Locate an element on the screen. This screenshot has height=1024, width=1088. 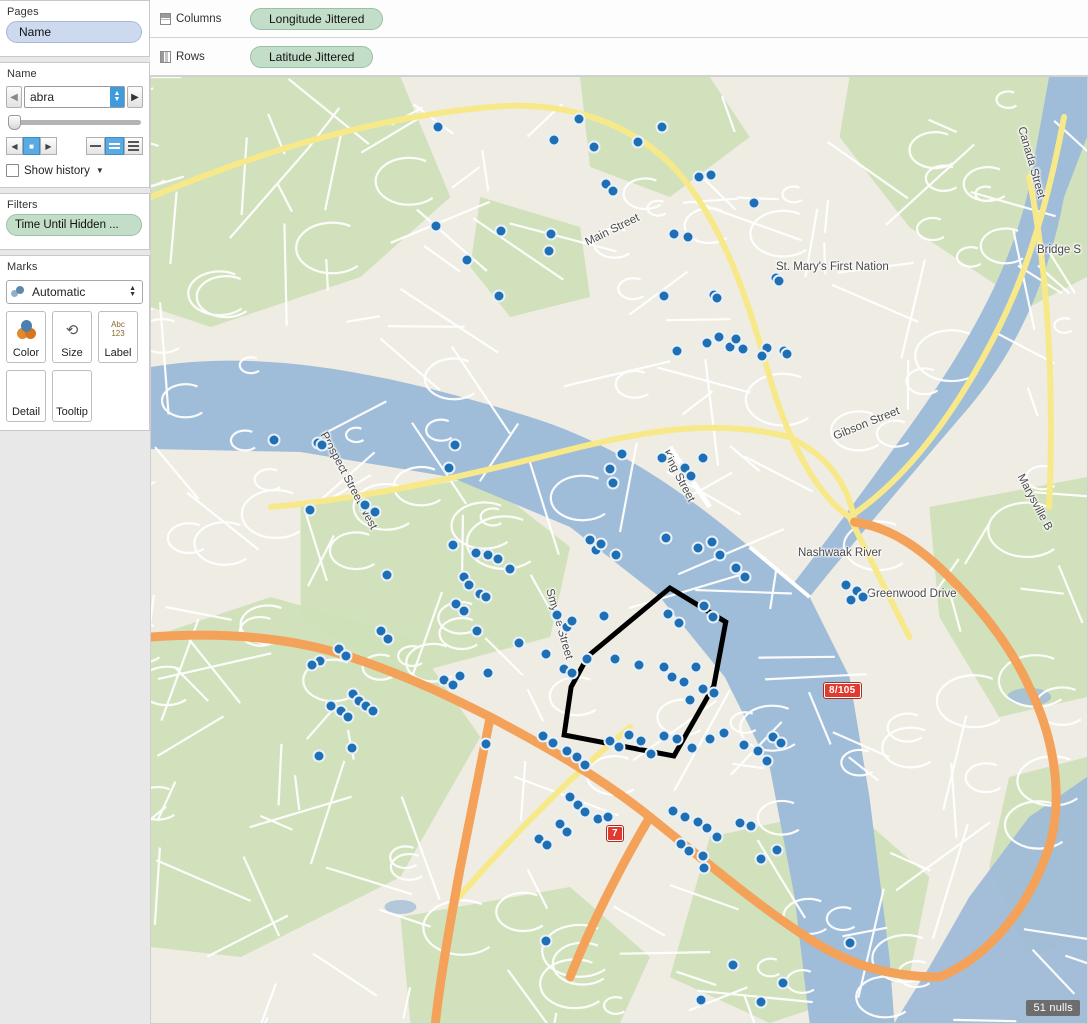
show-history-checkbox is located at coordinates (12, 170).